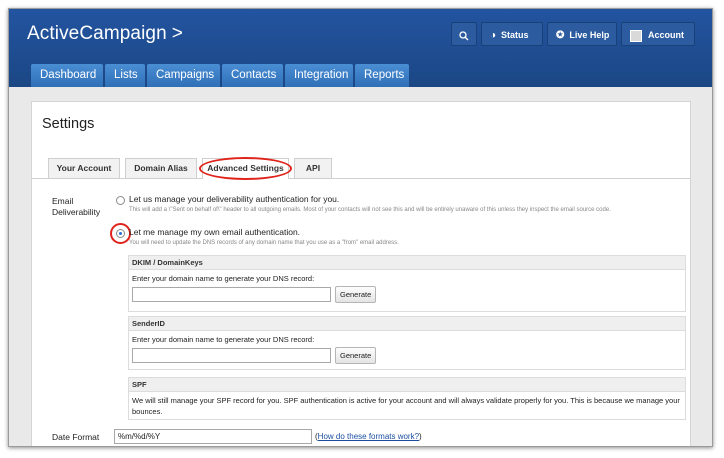  I want to click on search-button, so click(464, 34).